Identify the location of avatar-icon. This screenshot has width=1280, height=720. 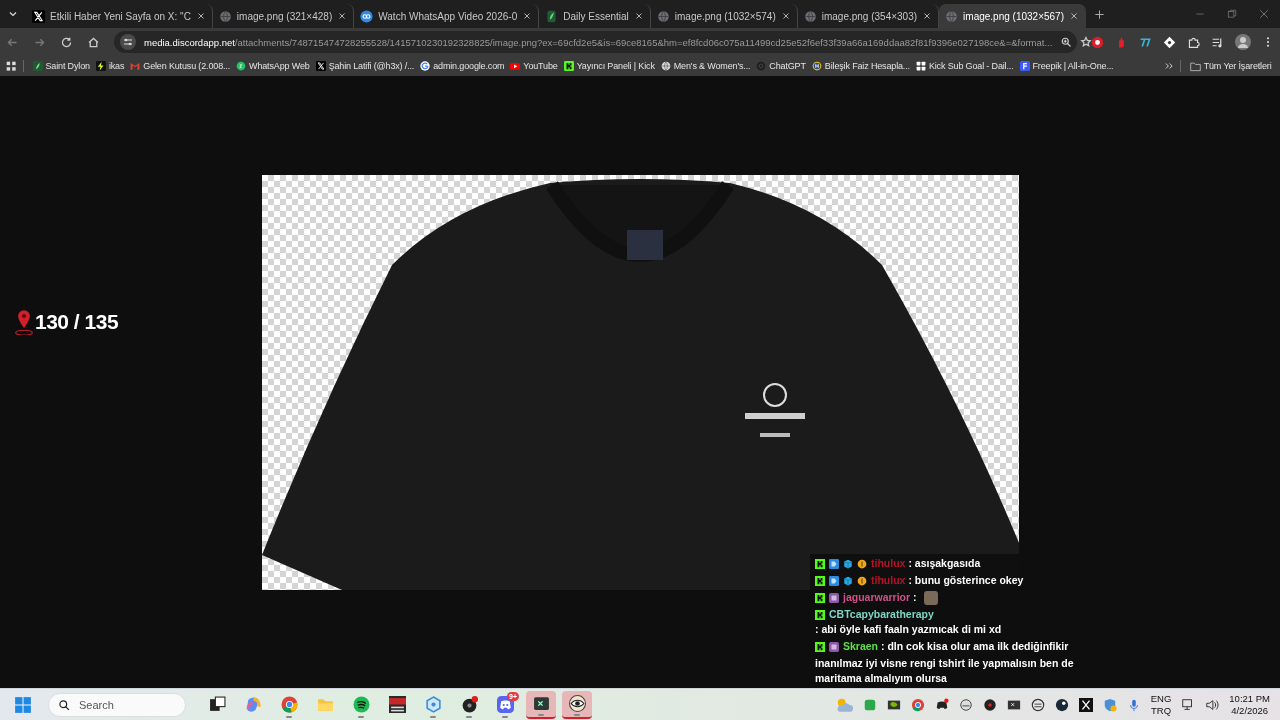
(1243, 42).